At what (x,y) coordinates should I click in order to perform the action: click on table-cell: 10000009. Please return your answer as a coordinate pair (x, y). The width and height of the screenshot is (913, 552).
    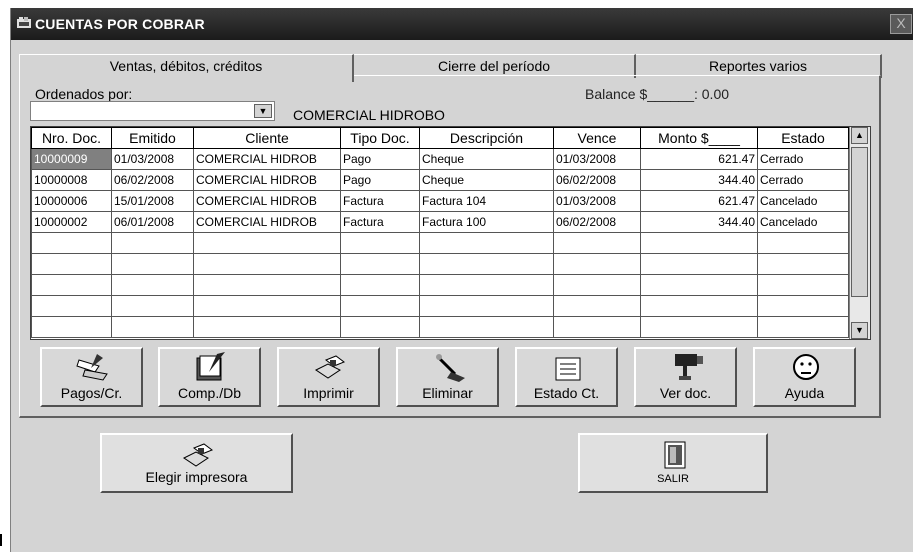
    Looking at the image, I should click on (71, 159).